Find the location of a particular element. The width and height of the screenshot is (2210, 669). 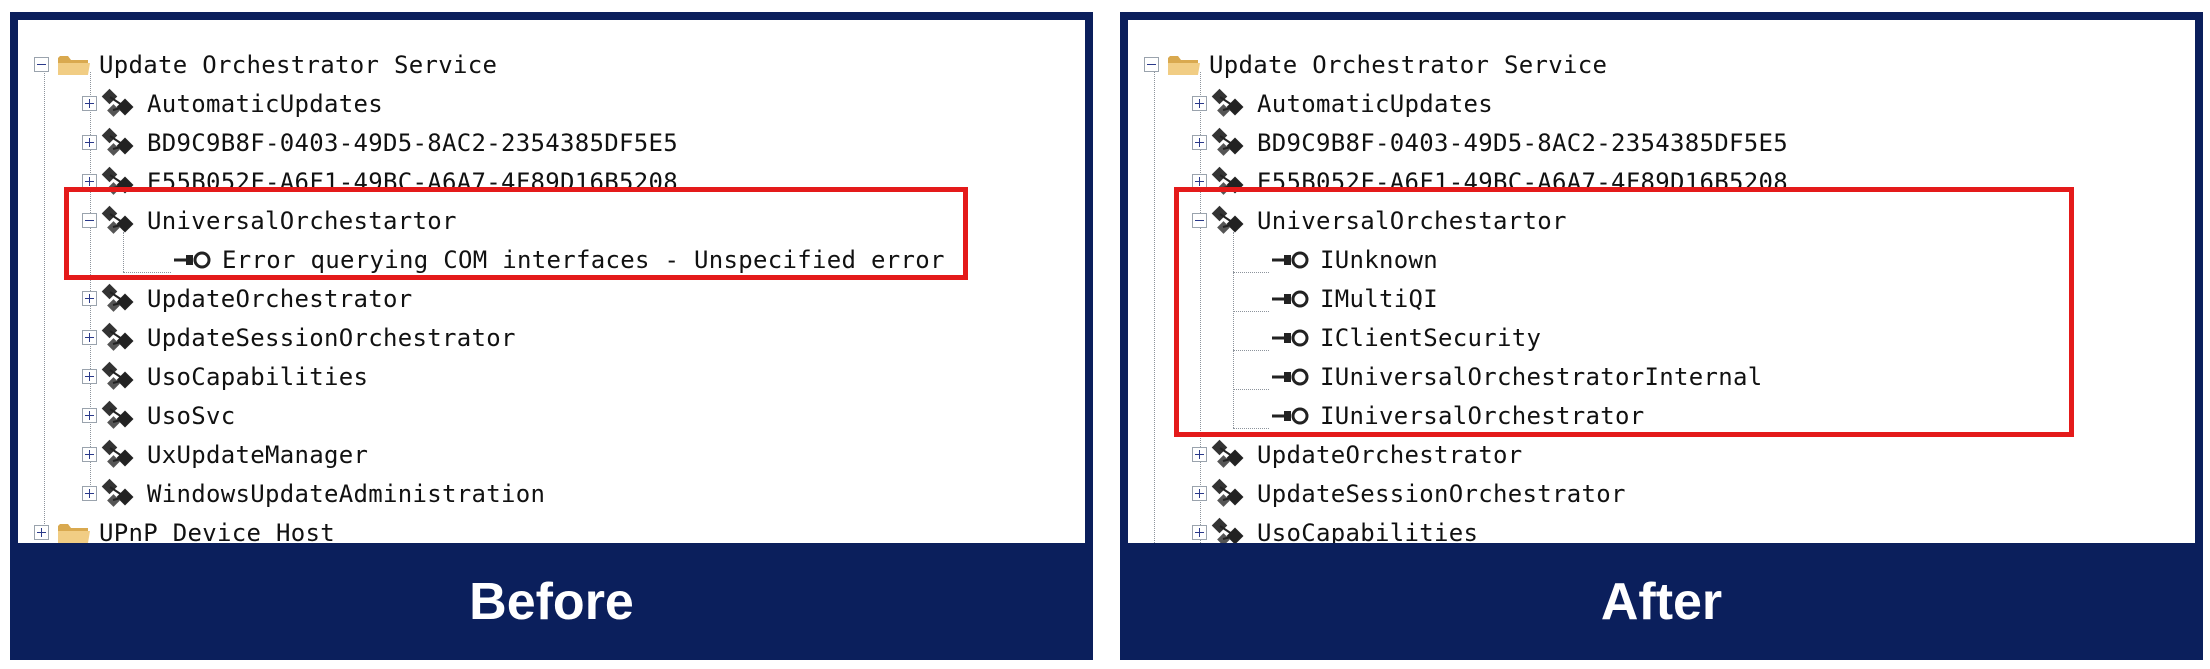

panel-caption: Before is located at coordinates (551, 601).